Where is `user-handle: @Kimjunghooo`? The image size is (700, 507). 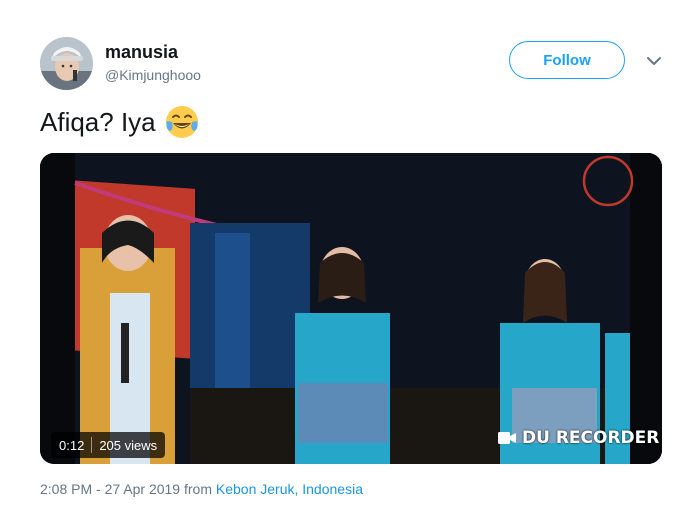
user-handle: @Kimjunghooo is located at coordinates (153, 75).